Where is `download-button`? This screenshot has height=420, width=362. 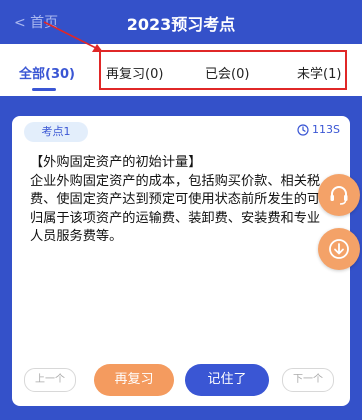
download-button is located at coordinates (339, 249).